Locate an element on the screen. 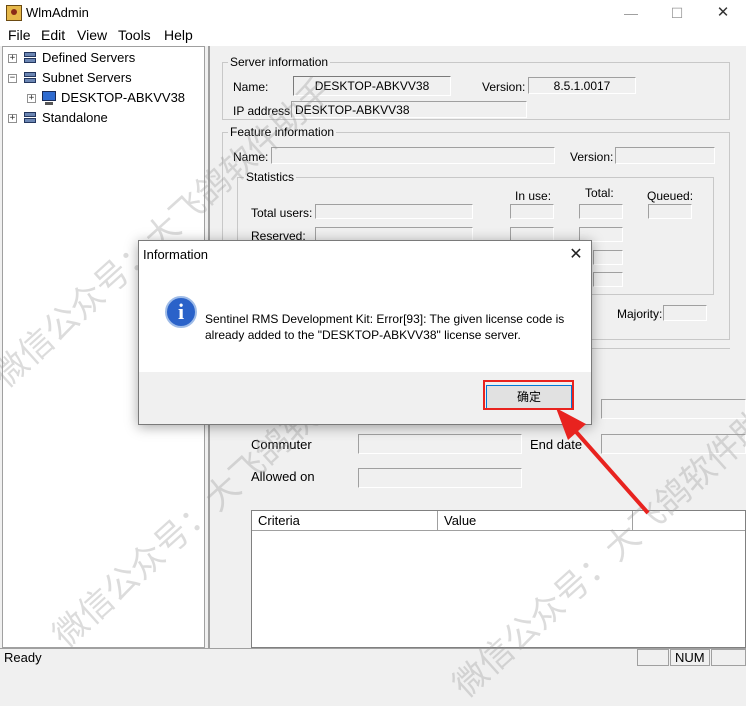  arrow-annotation is located at coordinates (603, 461).